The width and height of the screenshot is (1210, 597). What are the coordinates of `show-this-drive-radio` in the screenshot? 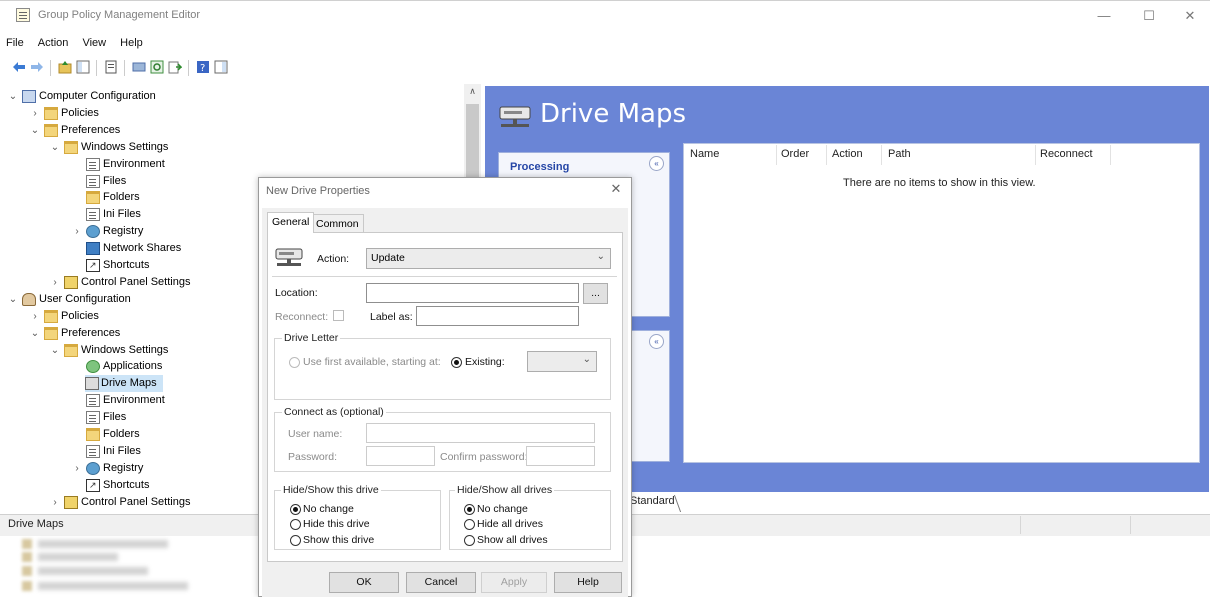 It's located at (295, 540).